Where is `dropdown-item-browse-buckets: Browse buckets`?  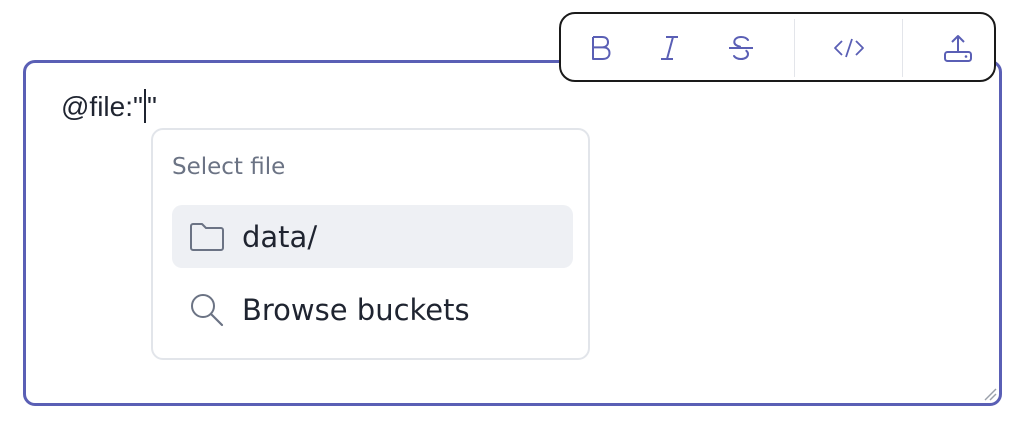
dropdown-item-browse-buckets: Browse buckets is located at coordinates (372, 309).